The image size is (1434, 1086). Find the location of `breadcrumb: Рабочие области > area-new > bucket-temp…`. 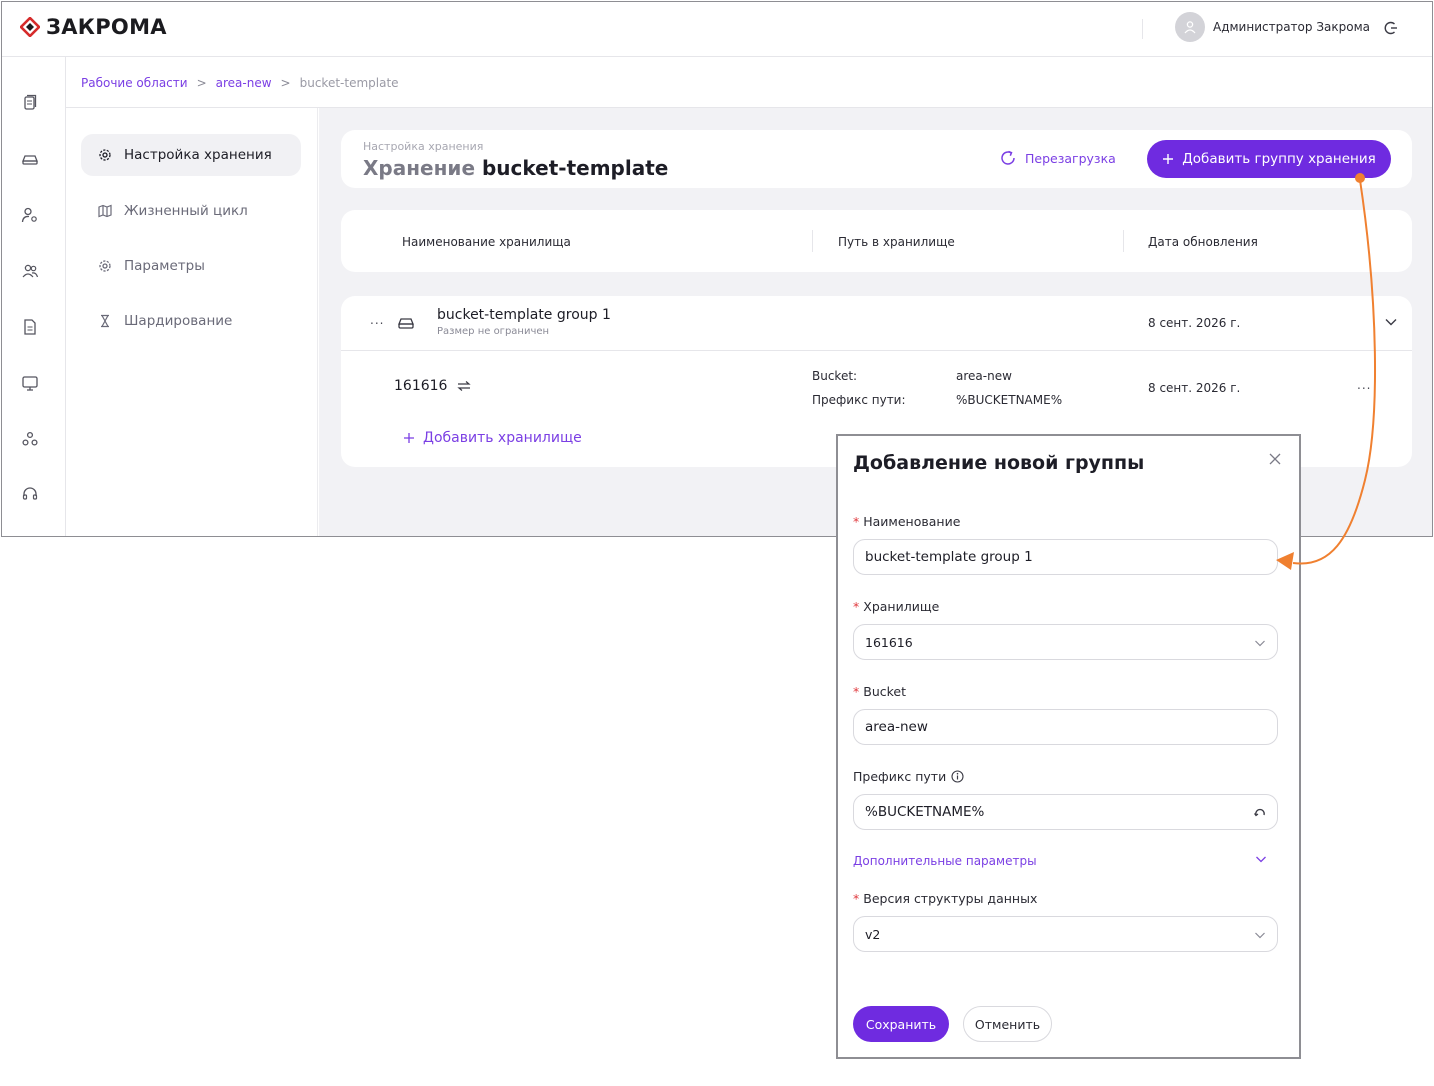

breadcrumb: Рабочие области > area-new > bucket-temp… is located at coordinates (240, 83).